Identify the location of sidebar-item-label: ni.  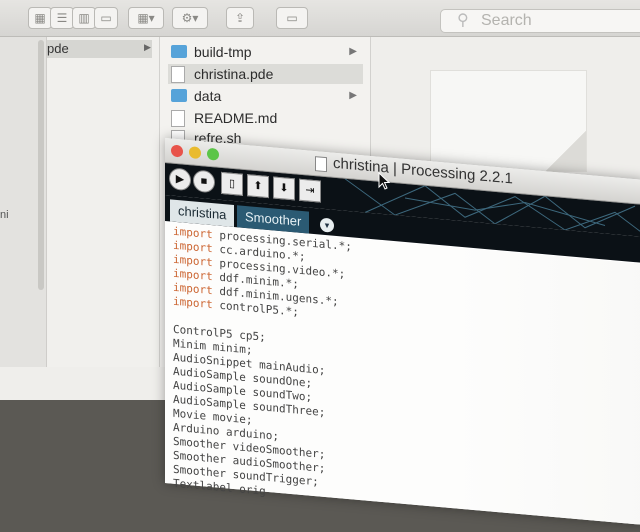
(4, 215).